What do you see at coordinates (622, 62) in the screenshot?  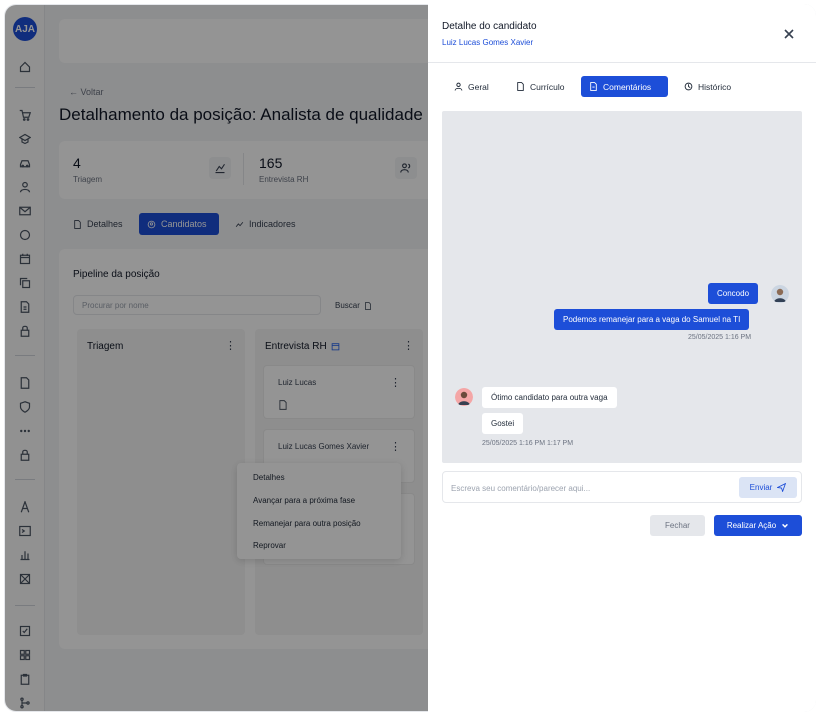 I see `drawer-divider` at bounding box center [622, 62].